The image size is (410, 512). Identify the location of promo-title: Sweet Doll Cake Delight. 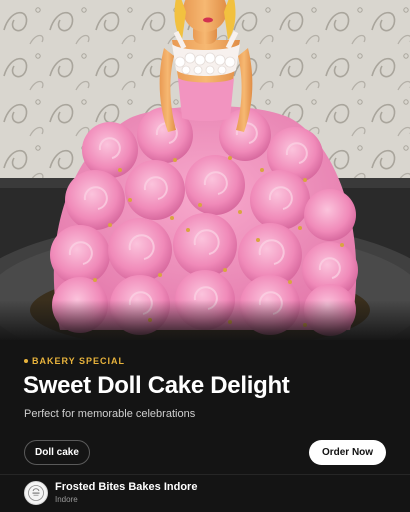
(156, 385).